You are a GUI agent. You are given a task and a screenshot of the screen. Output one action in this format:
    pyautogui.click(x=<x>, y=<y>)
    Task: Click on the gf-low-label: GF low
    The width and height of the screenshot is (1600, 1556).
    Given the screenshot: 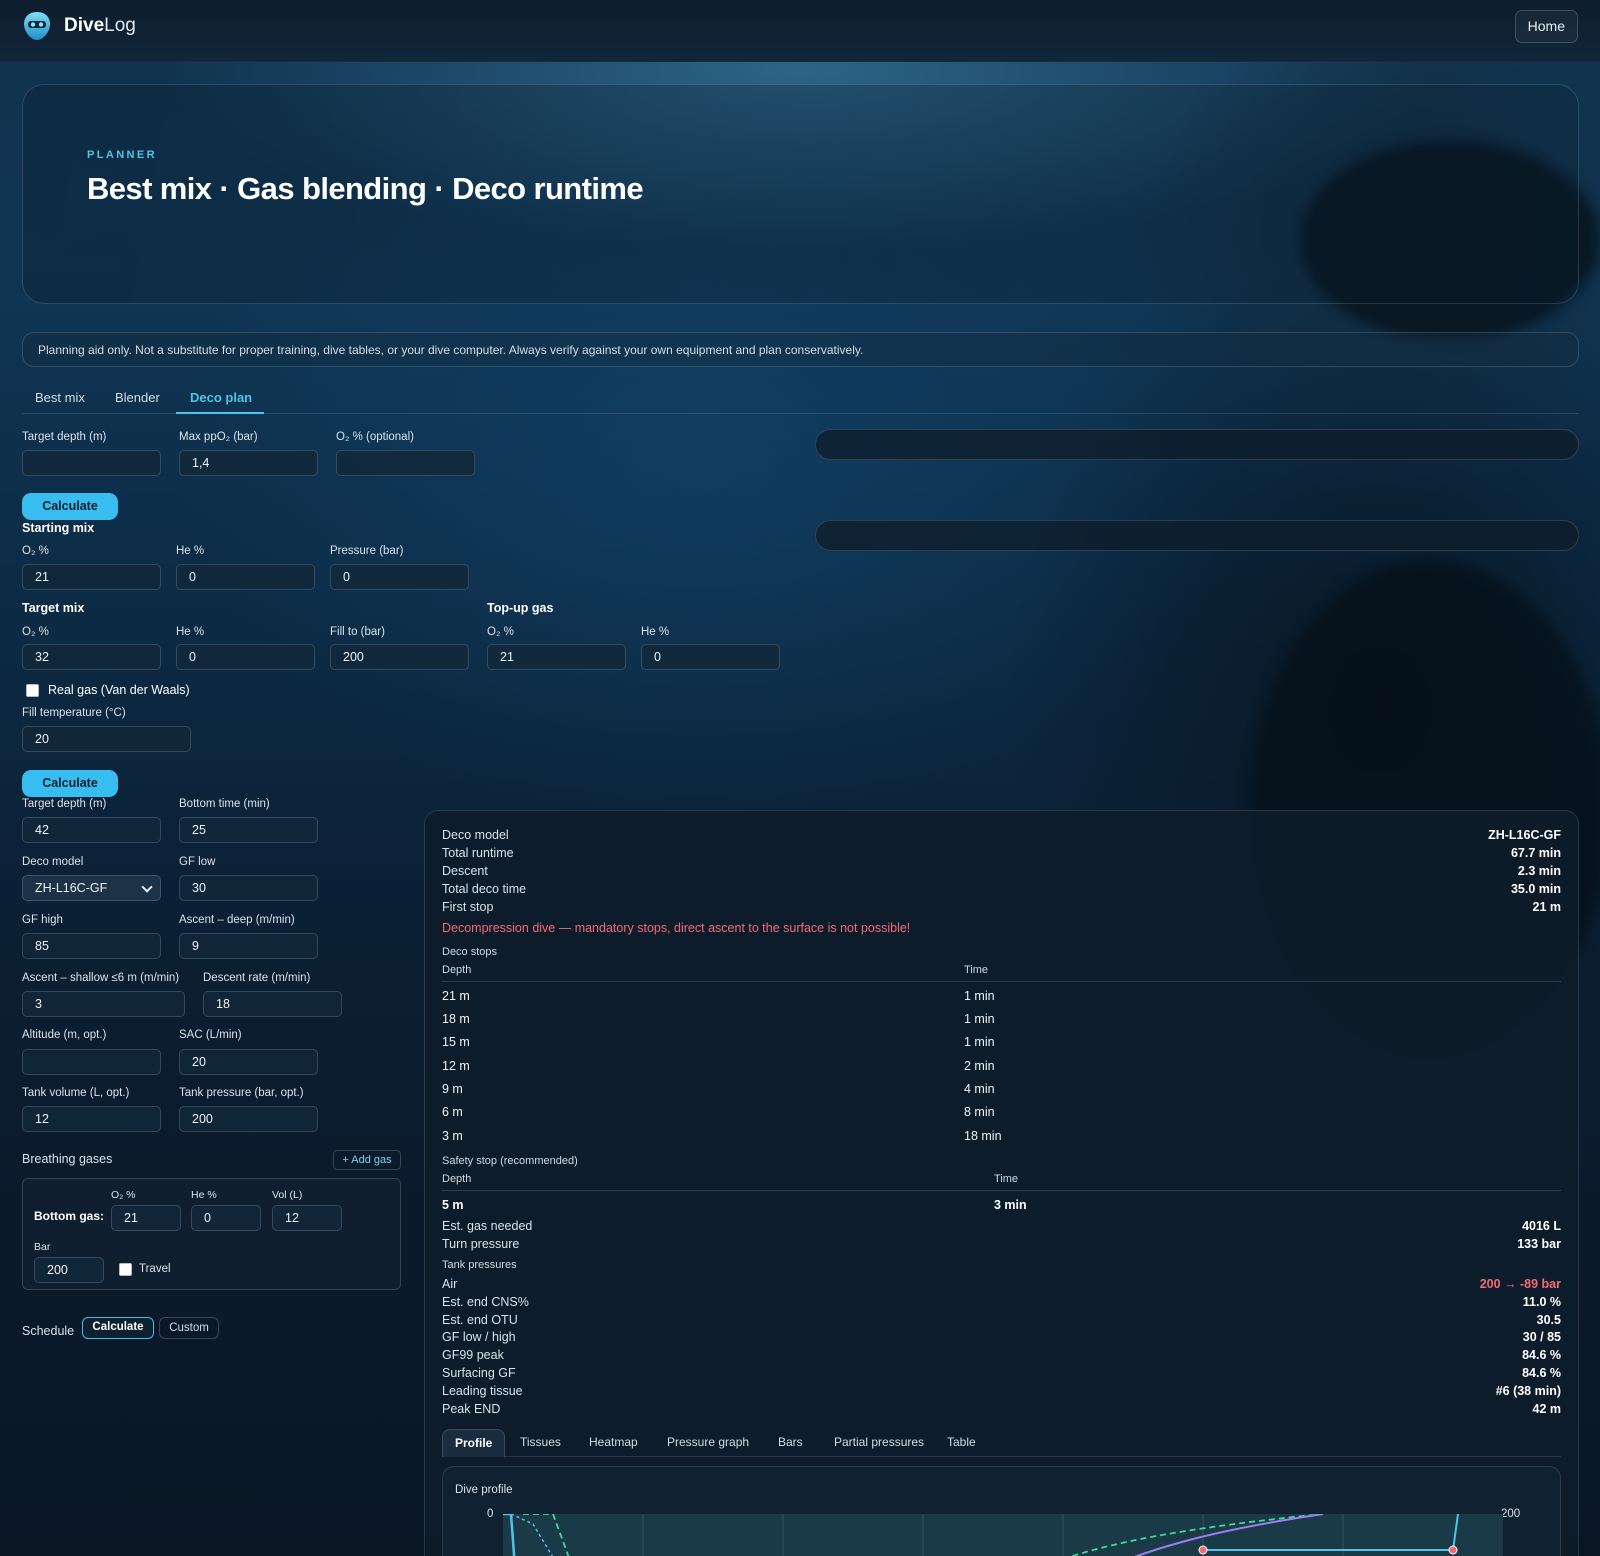 What is the action you would take?
    pyautogui.click(x=197, y=862)
    